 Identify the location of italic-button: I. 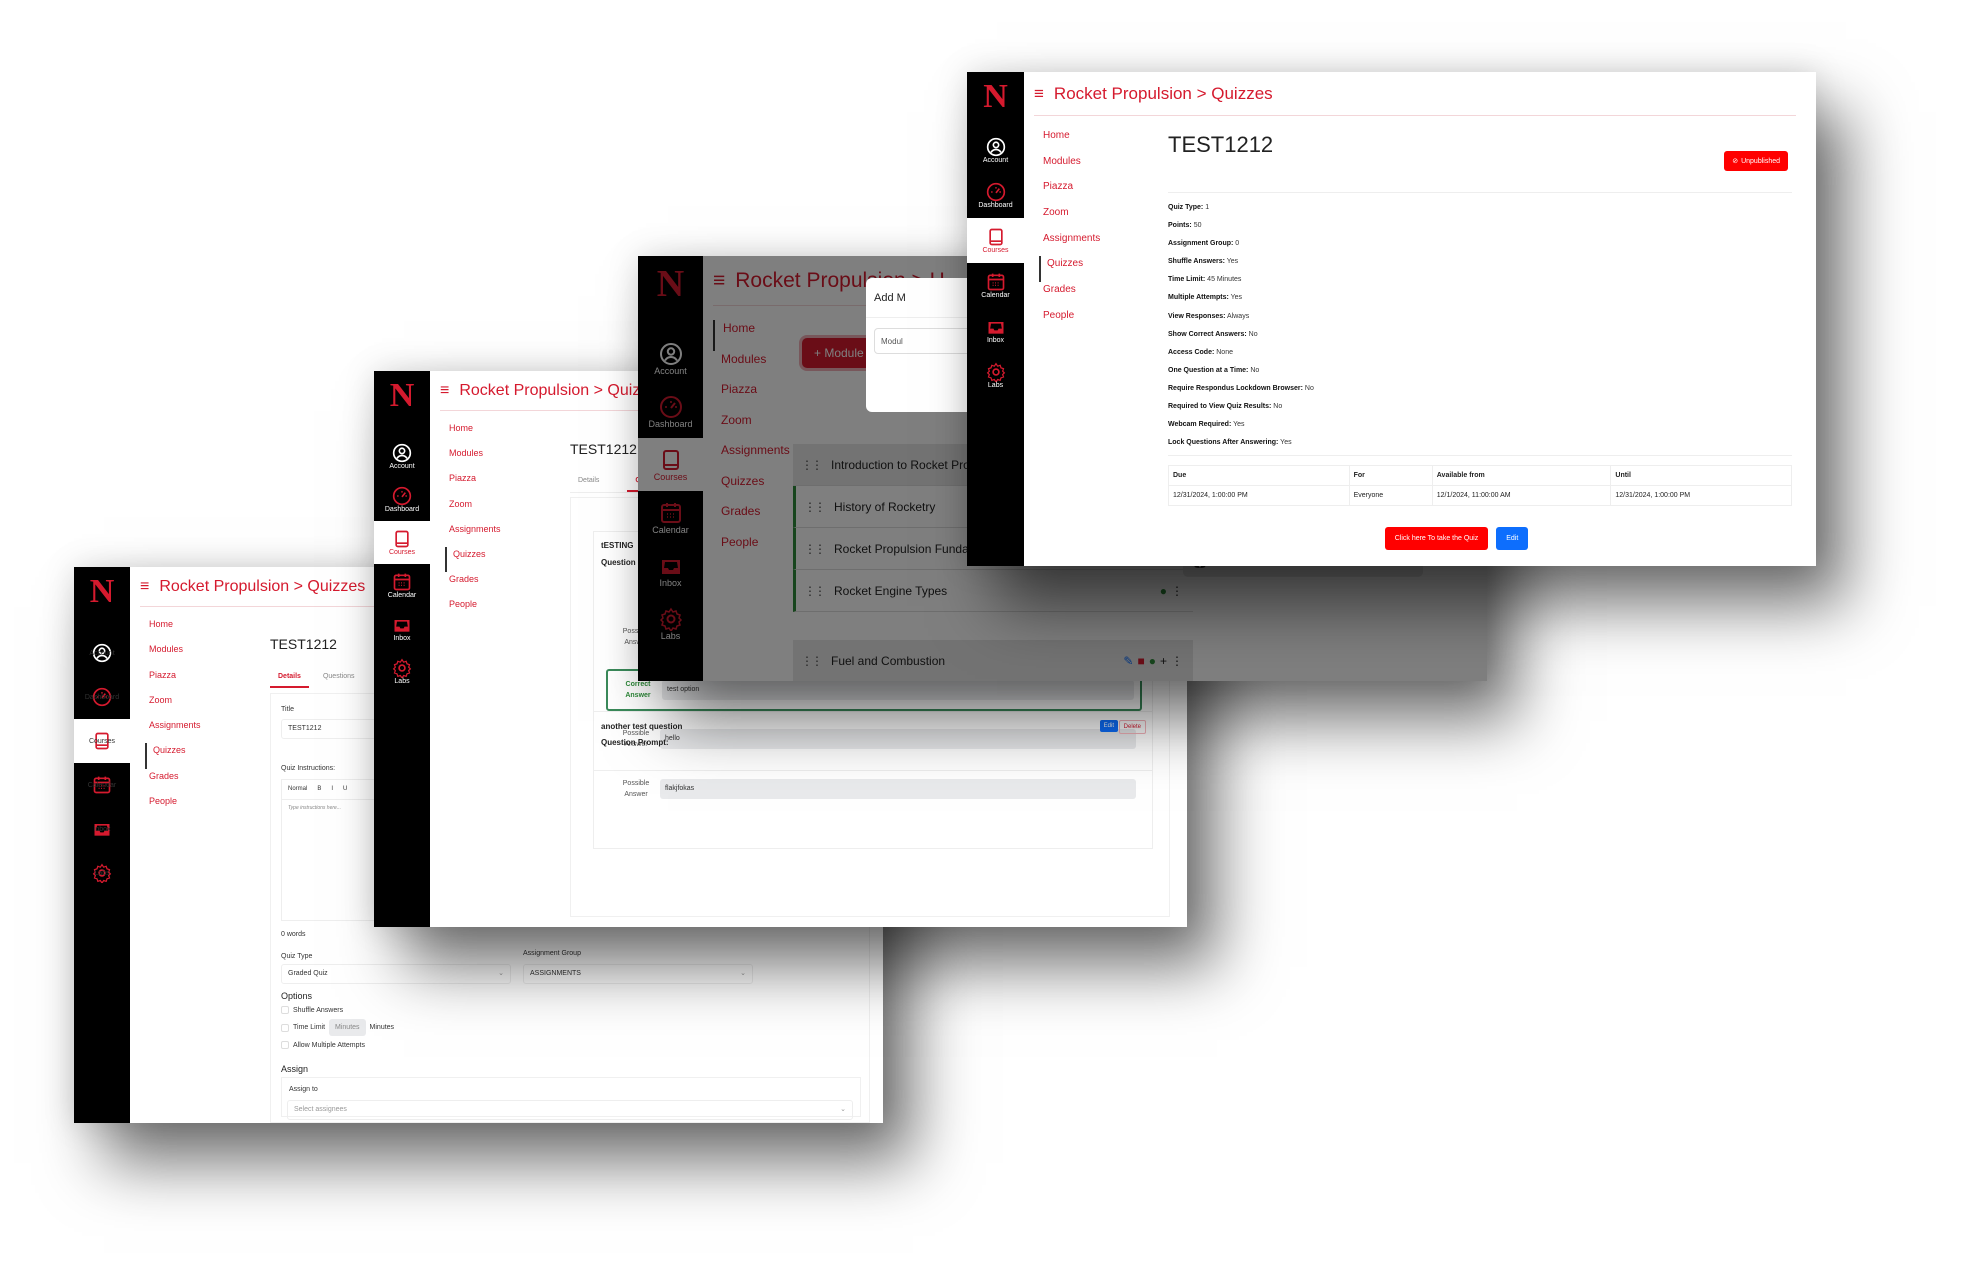
(332, 789).